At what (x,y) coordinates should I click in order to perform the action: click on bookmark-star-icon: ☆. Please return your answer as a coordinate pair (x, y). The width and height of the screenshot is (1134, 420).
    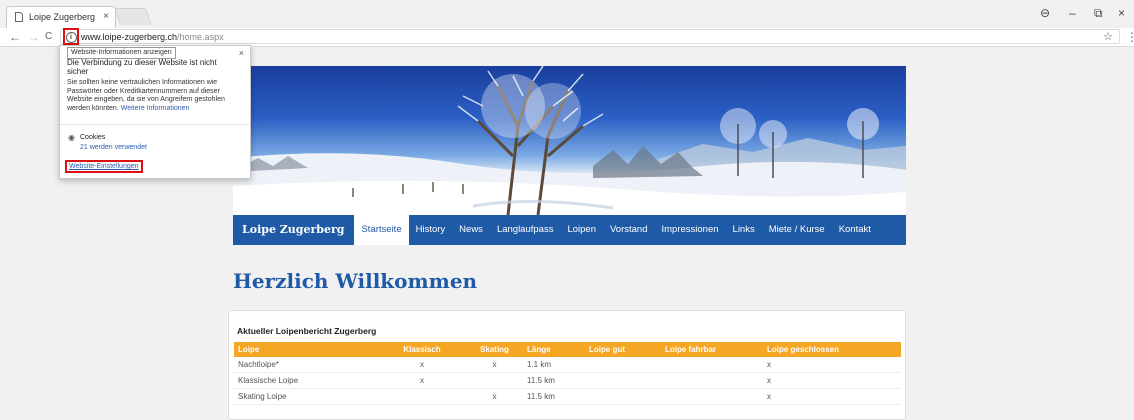
    Looking at the image, I should click on (1108, 36).